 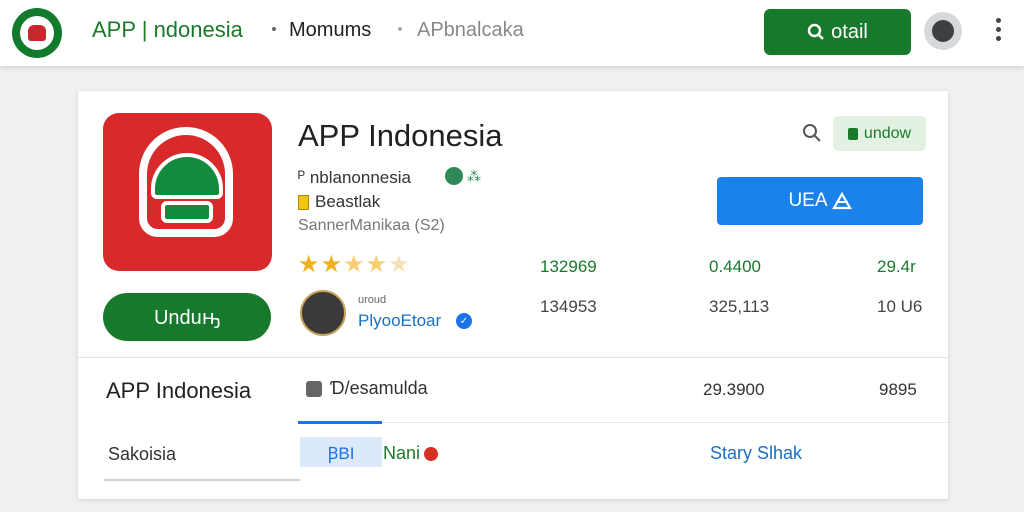 What do you see at coordinates (852, 133) in the screenshot?
I see `lock-icon` at bounding box center [852, 133].